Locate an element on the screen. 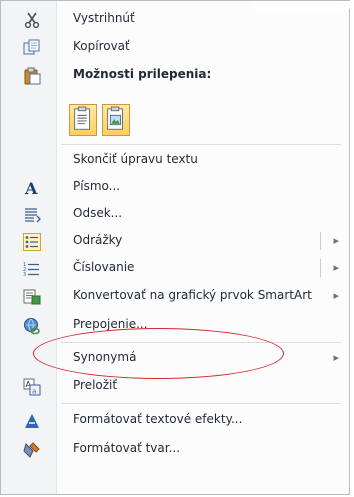  bullets-icon is located at coordinates (32, 242).